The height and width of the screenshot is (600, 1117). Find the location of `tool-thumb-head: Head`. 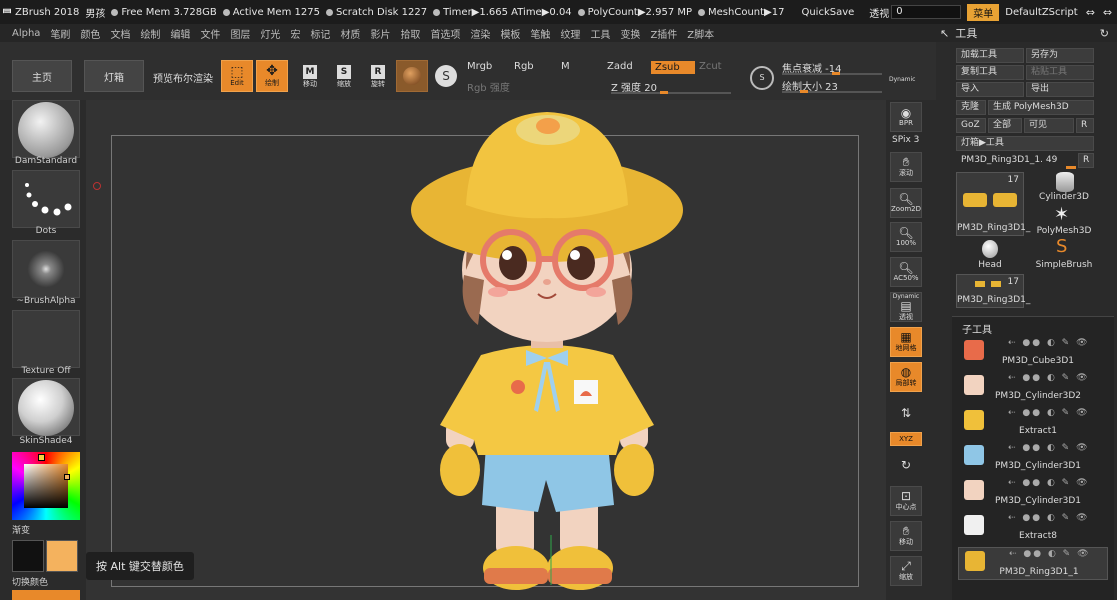

tool-thumb-head: Head is located at coordinates (990, 256).